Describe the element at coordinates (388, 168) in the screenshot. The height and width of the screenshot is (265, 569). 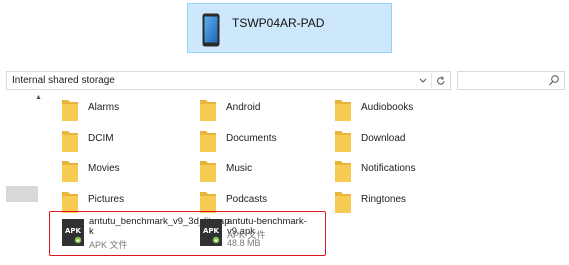
I see `folder-label: Notifications` at that location.